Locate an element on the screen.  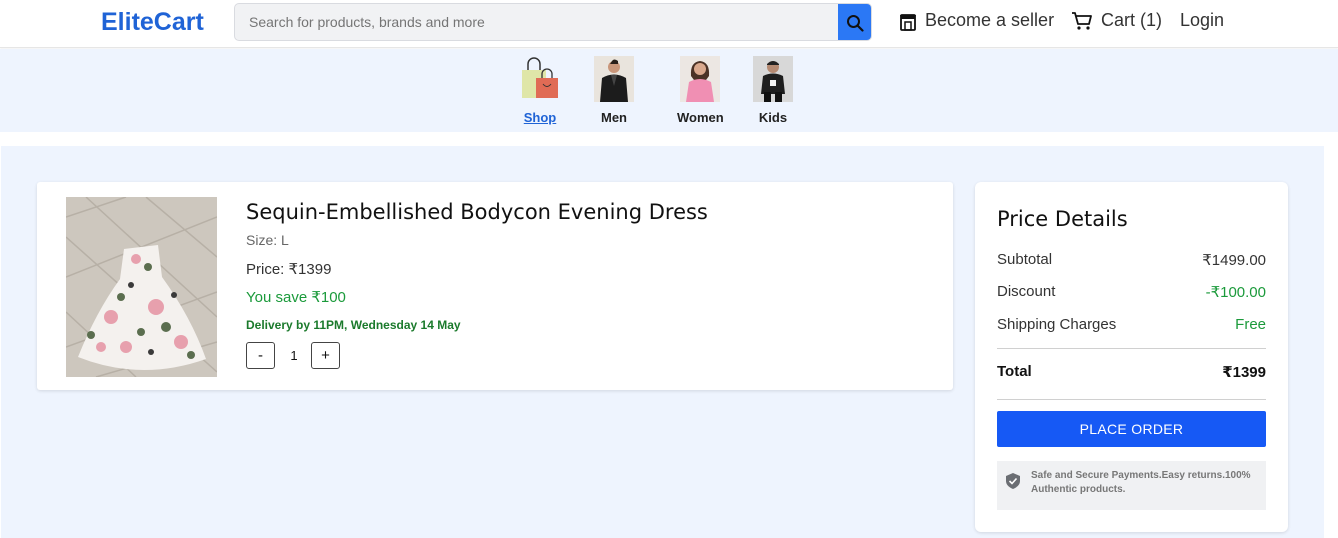
product-savings: You save ₹100 is located at coordinates (296, 297).